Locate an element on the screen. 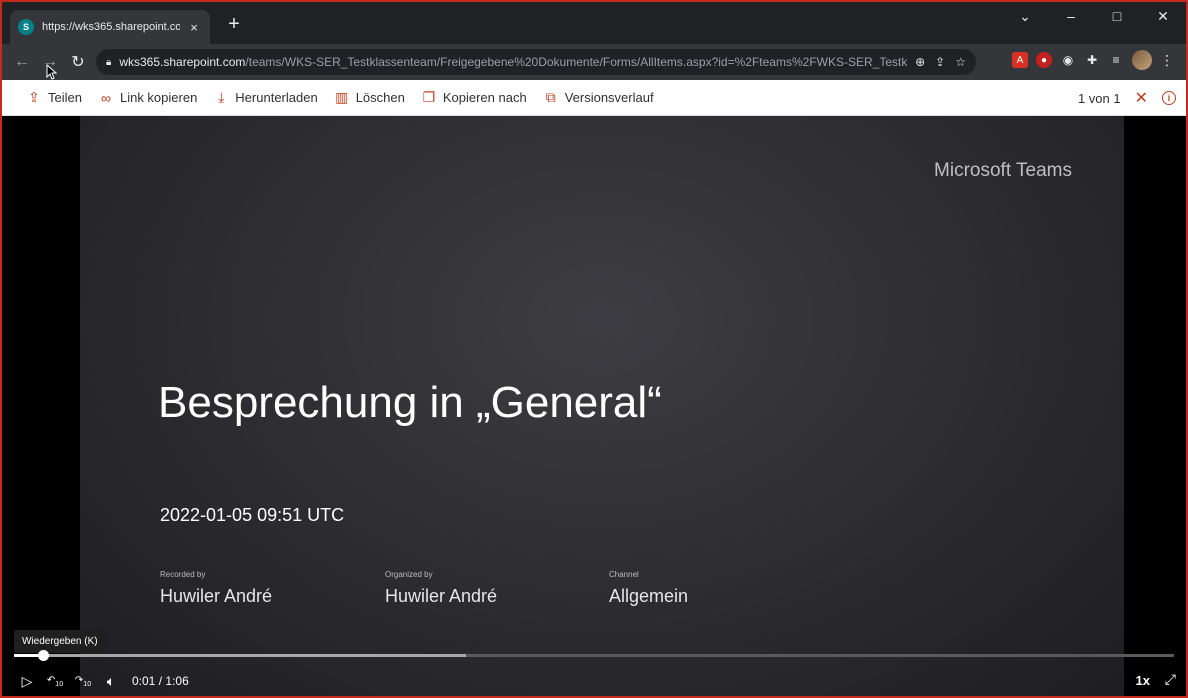 The width and height of the screenshot is (1188, 698). skip-back-label: 10 is located at coordinates (59, 684).